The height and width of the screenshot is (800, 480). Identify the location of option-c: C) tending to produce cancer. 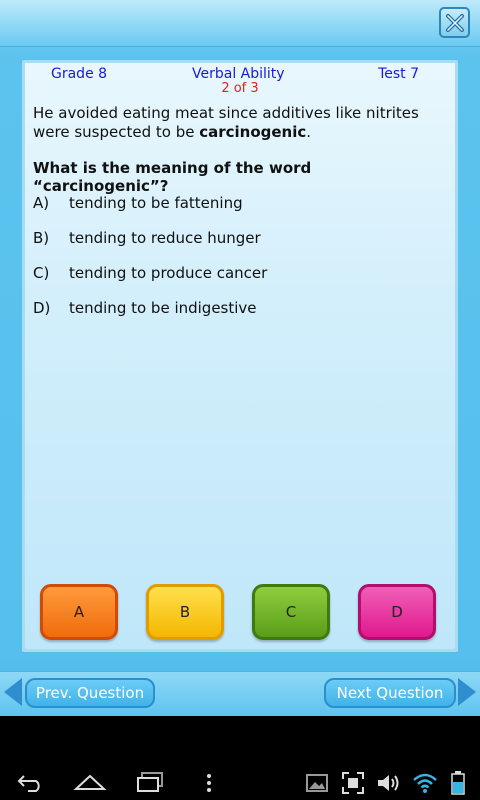
(150, 273).